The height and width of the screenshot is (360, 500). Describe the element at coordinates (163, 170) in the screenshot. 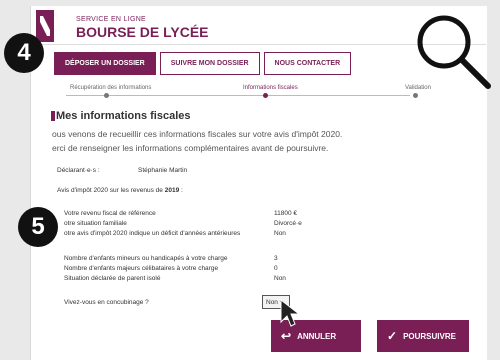

I see `declarant-value: Stéphanie Martin` at that location.